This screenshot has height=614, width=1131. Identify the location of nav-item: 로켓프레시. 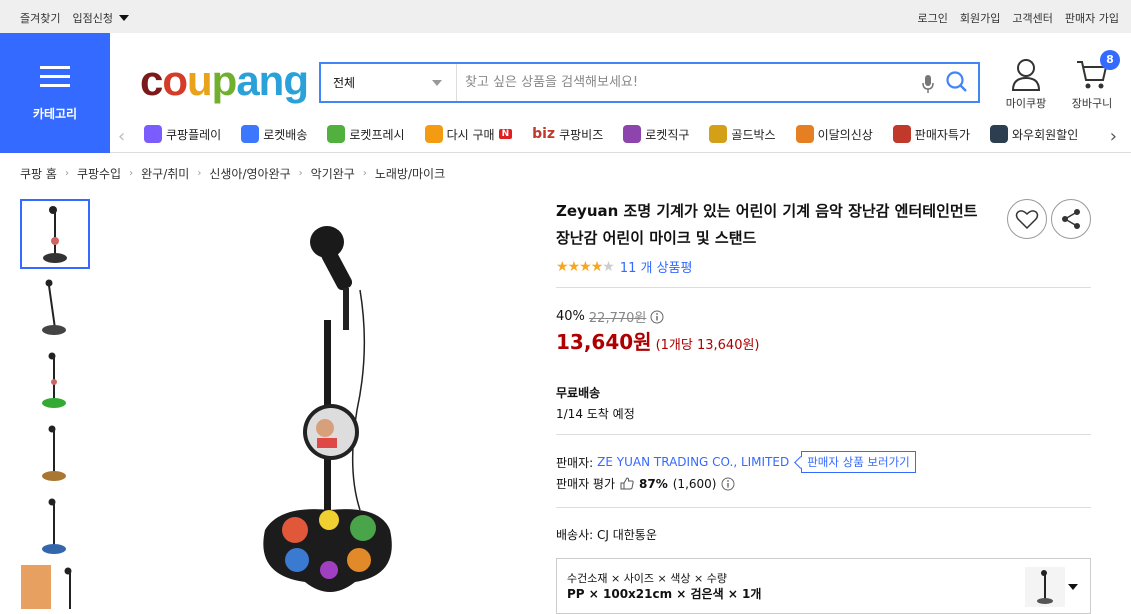
(366, 134).